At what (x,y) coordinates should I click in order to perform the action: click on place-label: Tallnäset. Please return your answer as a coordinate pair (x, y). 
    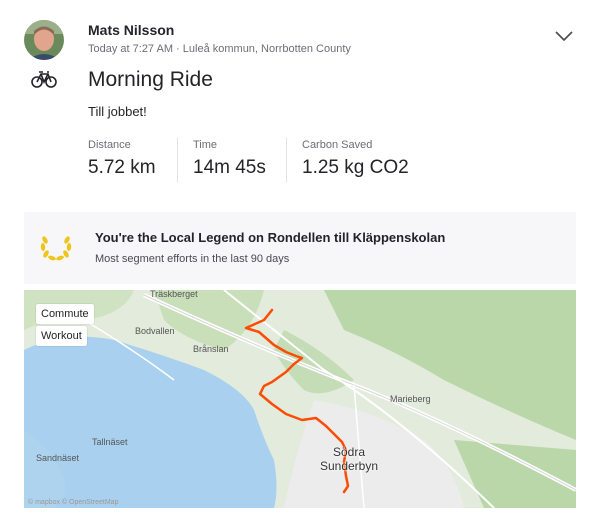
    Looking at the image, I should click on (110, 442).